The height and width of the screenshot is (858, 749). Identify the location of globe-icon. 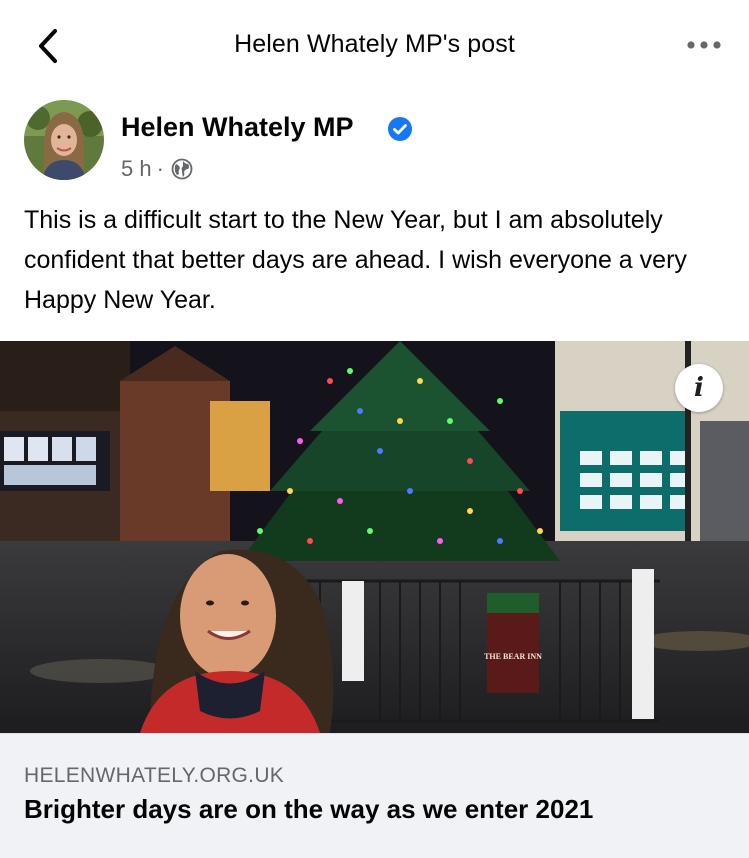
(182, 169).